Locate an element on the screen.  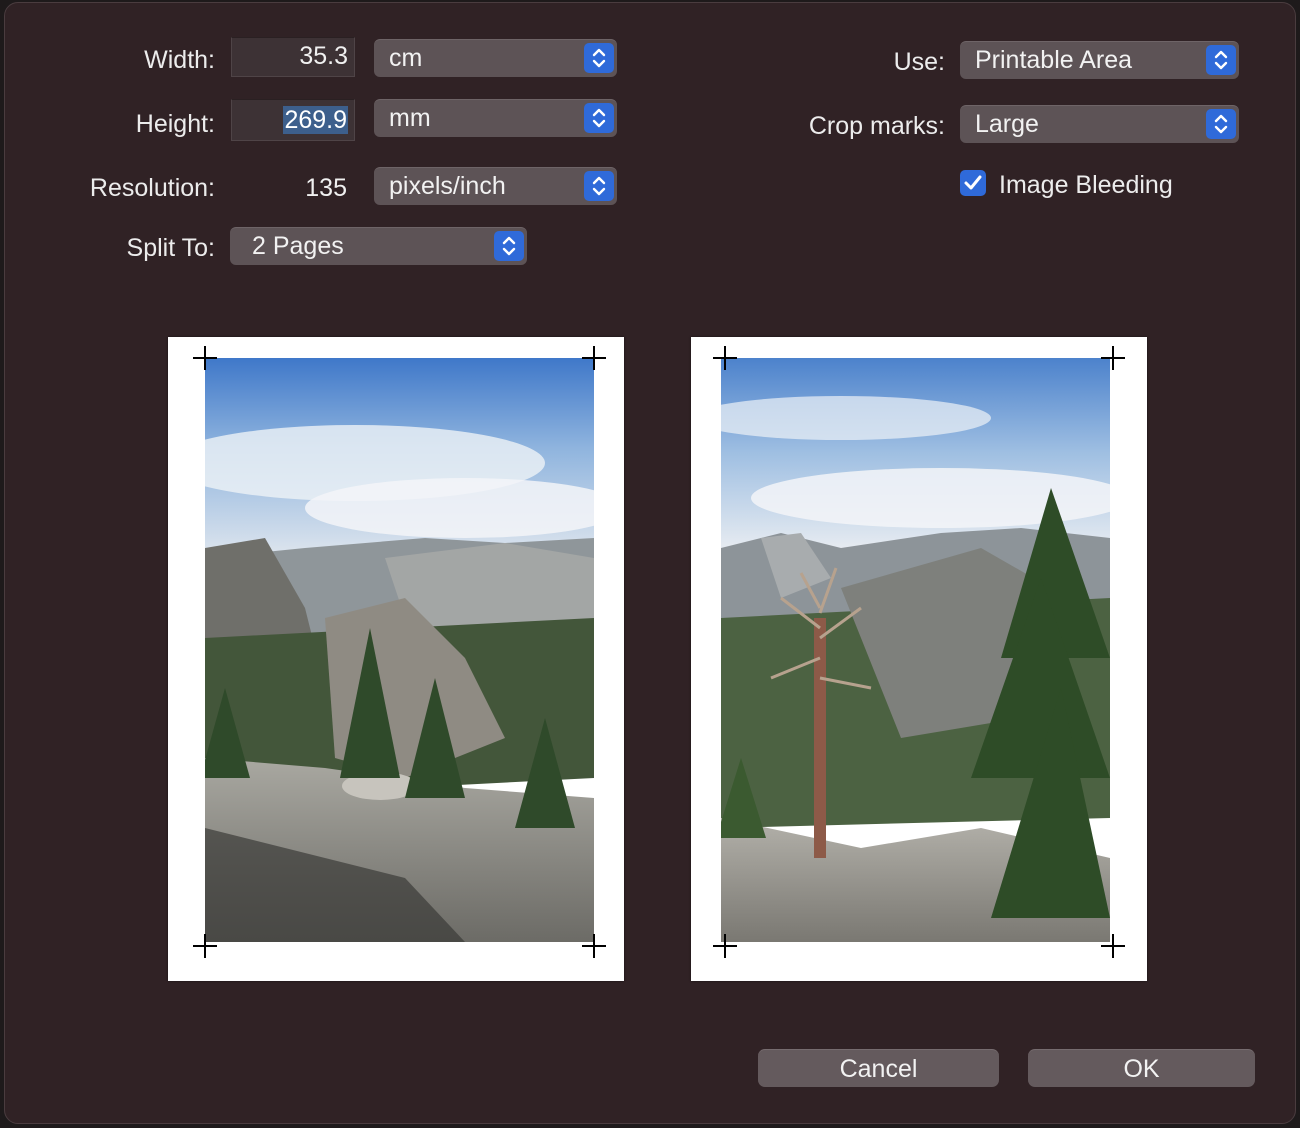
width-unit-value: cm is located at coordinates (406, 58).